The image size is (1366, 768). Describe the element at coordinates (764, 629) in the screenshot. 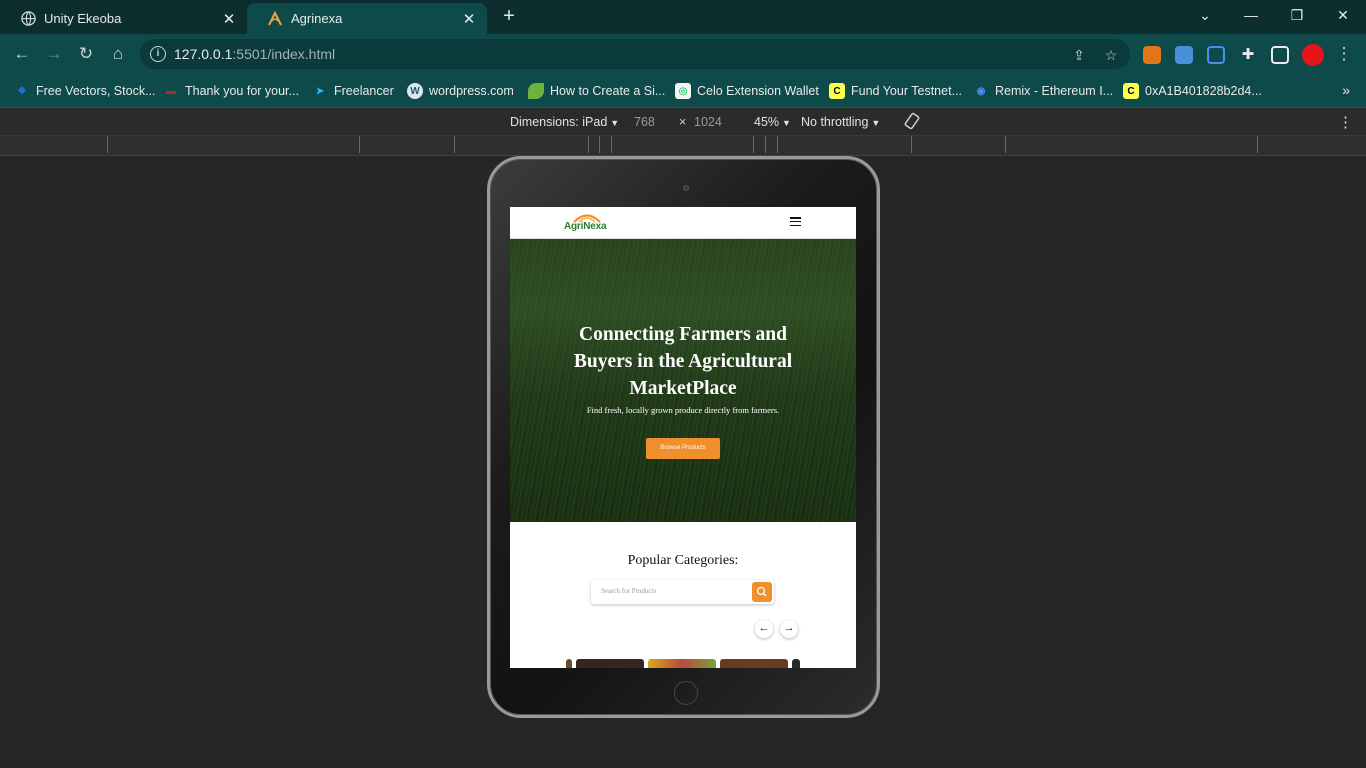

I see `carousel-prev-button: ←` at that location.